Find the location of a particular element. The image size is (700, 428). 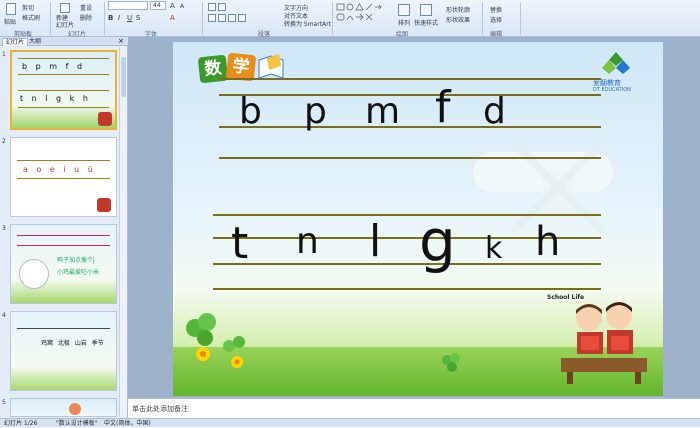

align-center-icon is located at coordinates (222, 18).